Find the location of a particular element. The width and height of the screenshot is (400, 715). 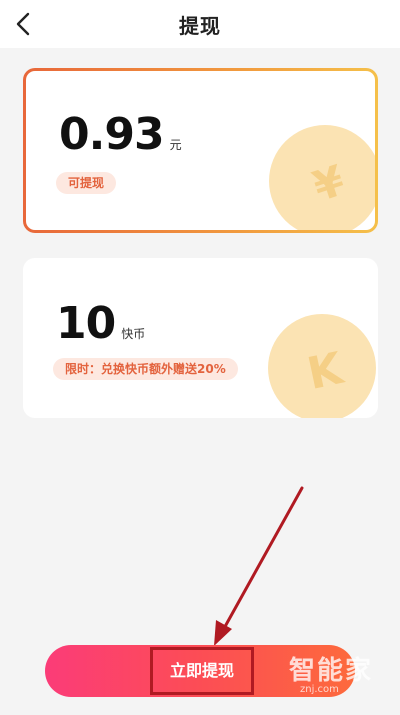

header-bar: 提现 is located at coordinates (200, 24).